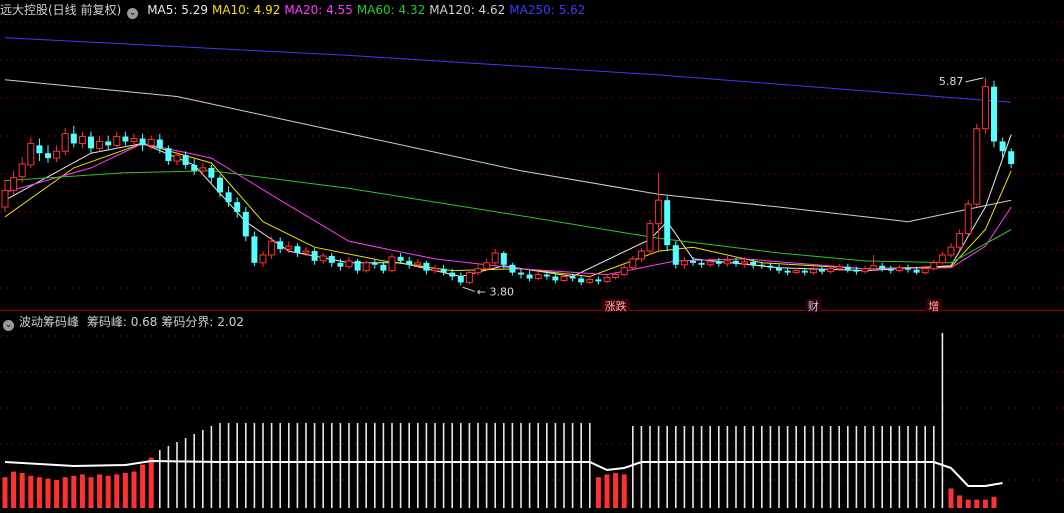  Describe the element at coordinates (615, 306) in the screenshot. I see `event-tag: 涨跌` at that location.